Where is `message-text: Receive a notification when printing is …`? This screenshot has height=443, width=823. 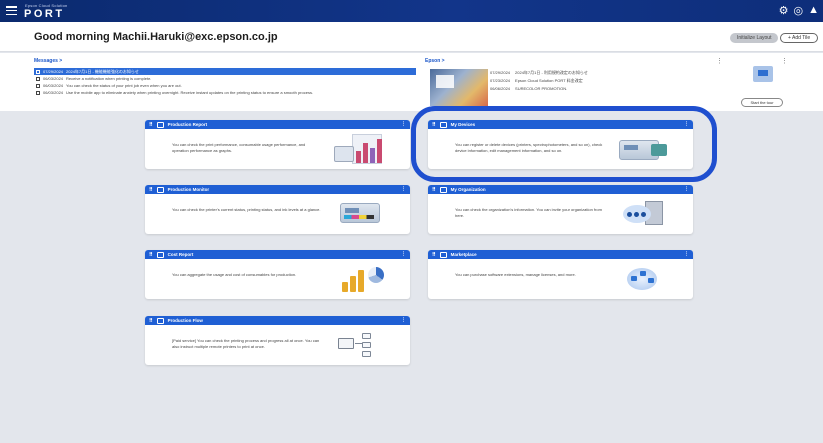
message-text: Receive a notification when printing is … is located at coordinates (109, 78).